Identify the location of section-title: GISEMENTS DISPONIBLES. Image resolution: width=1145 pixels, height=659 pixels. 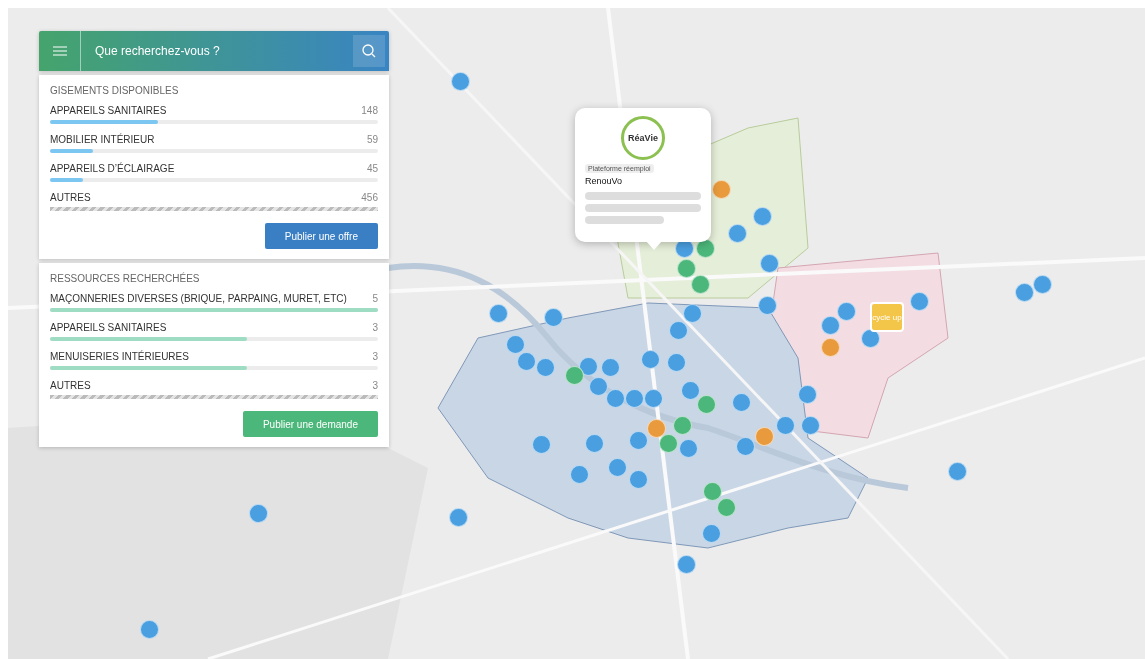
(115, 90).